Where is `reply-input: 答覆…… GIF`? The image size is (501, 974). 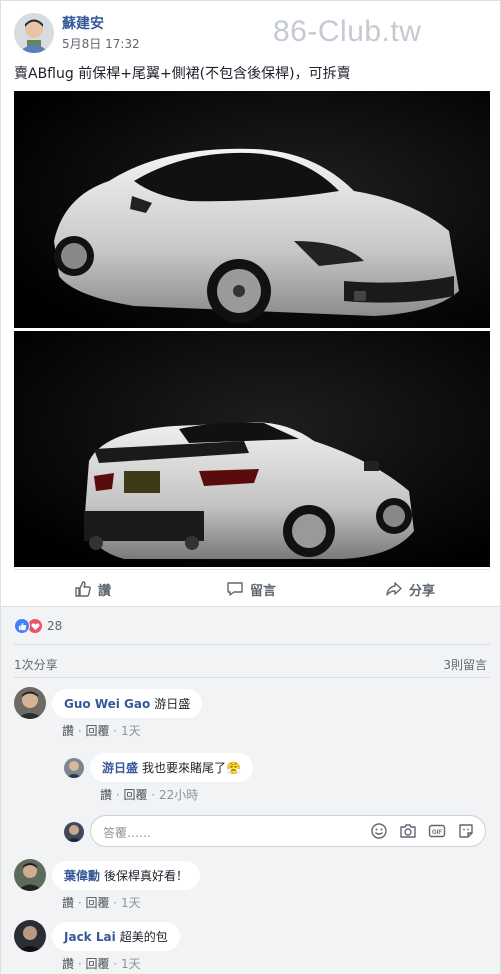
reply-input: 答覆…… GIF is located at coordinates (288, 831).